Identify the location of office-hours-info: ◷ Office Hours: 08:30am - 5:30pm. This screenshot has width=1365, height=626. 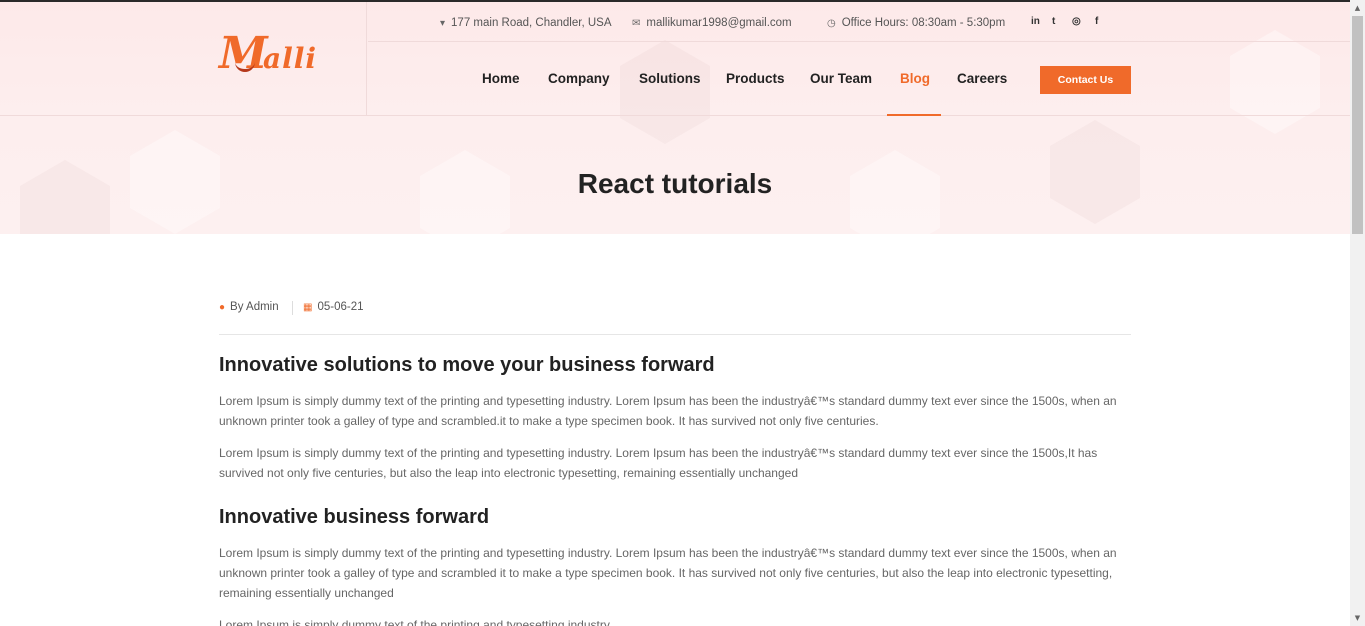
(916, 23).